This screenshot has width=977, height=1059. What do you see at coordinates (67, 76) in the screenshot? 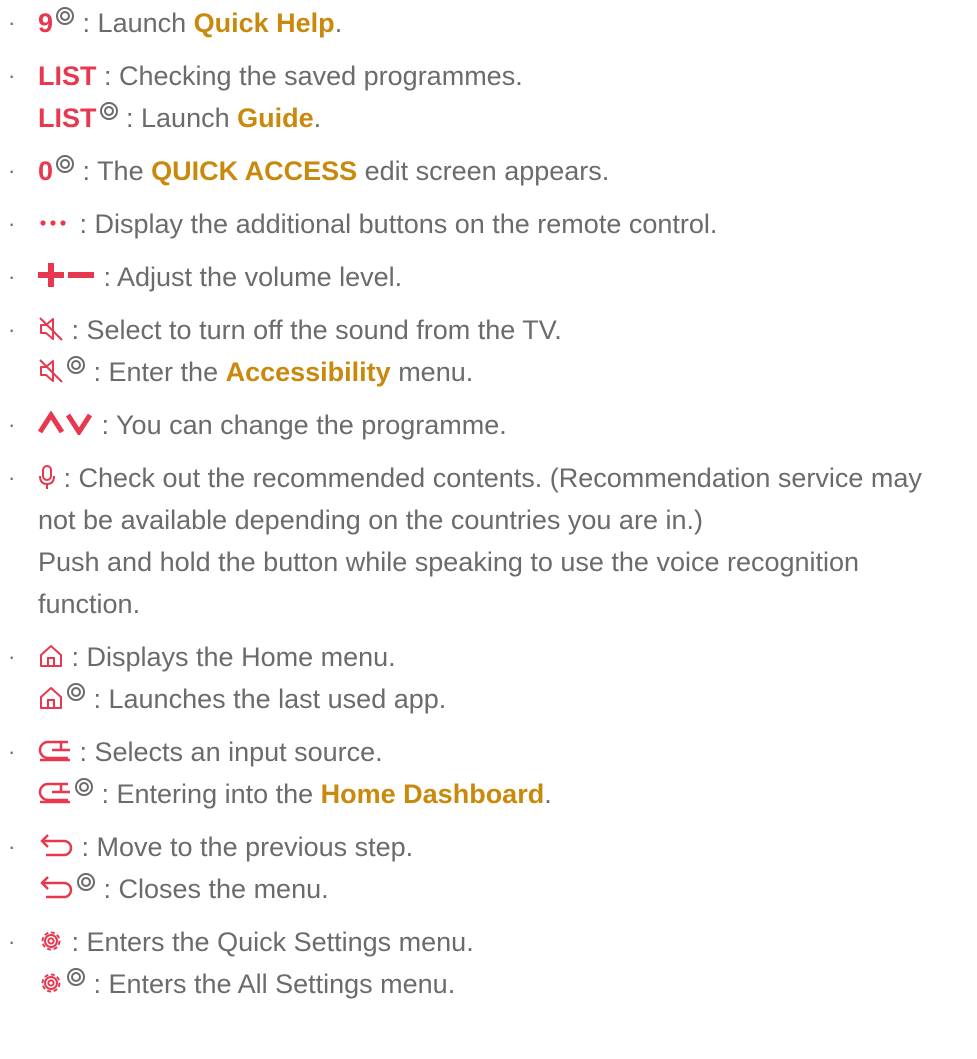
I see `key-list: LIST` at bounding box center [67, 76].